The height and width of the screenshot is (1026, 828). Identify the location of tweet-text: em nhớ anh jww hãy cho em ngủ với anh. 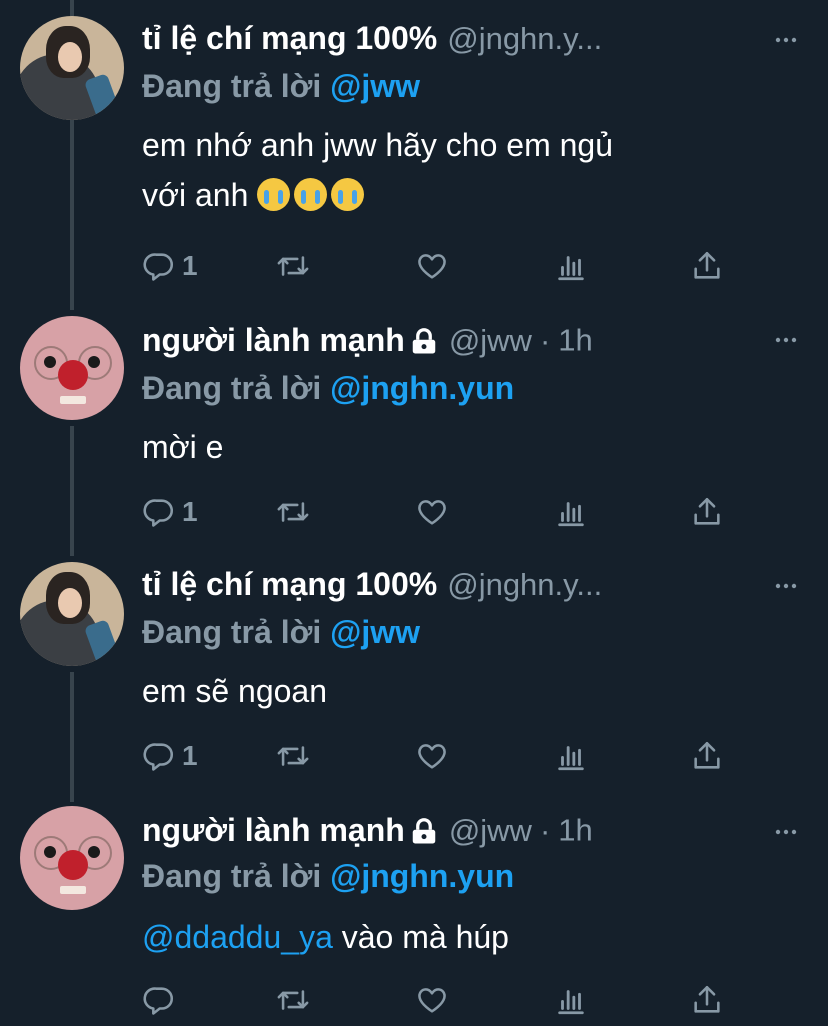
(472, 170).